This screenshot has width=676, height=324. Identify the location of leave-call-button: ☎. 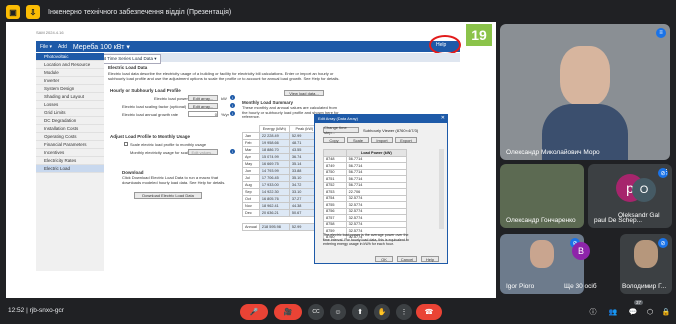
(429, 312).